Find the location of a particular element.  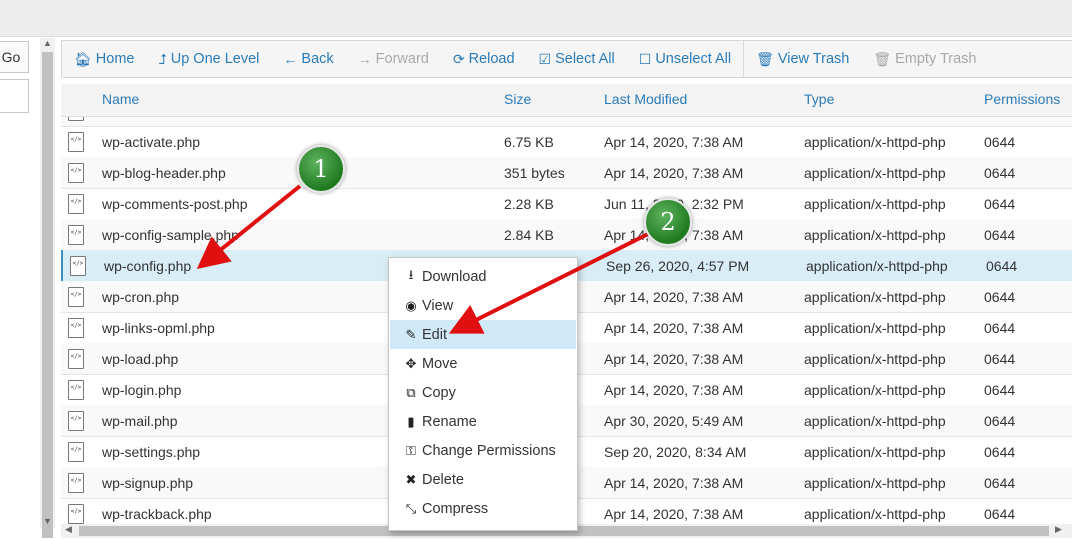

step-badge-2: 2 is located at coordinates (668, 222).